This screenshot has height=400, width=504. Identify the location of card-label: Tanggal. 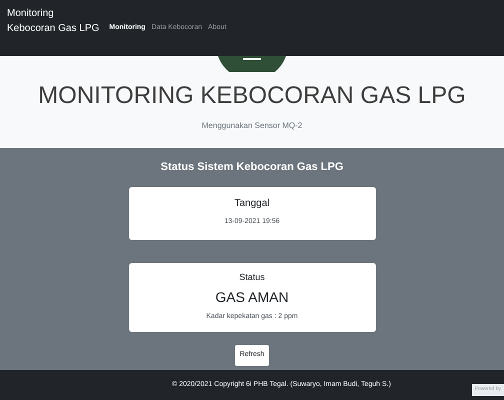
(252, 204).